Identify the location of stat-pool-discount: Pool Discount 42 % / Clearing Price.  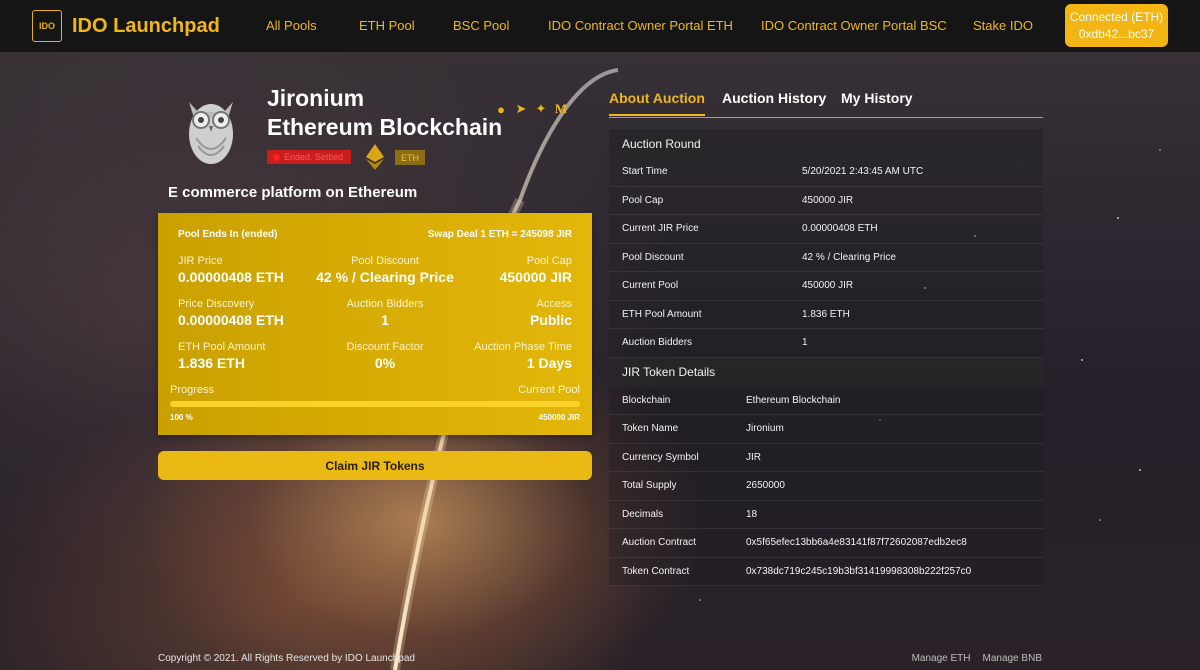
(385, 270).